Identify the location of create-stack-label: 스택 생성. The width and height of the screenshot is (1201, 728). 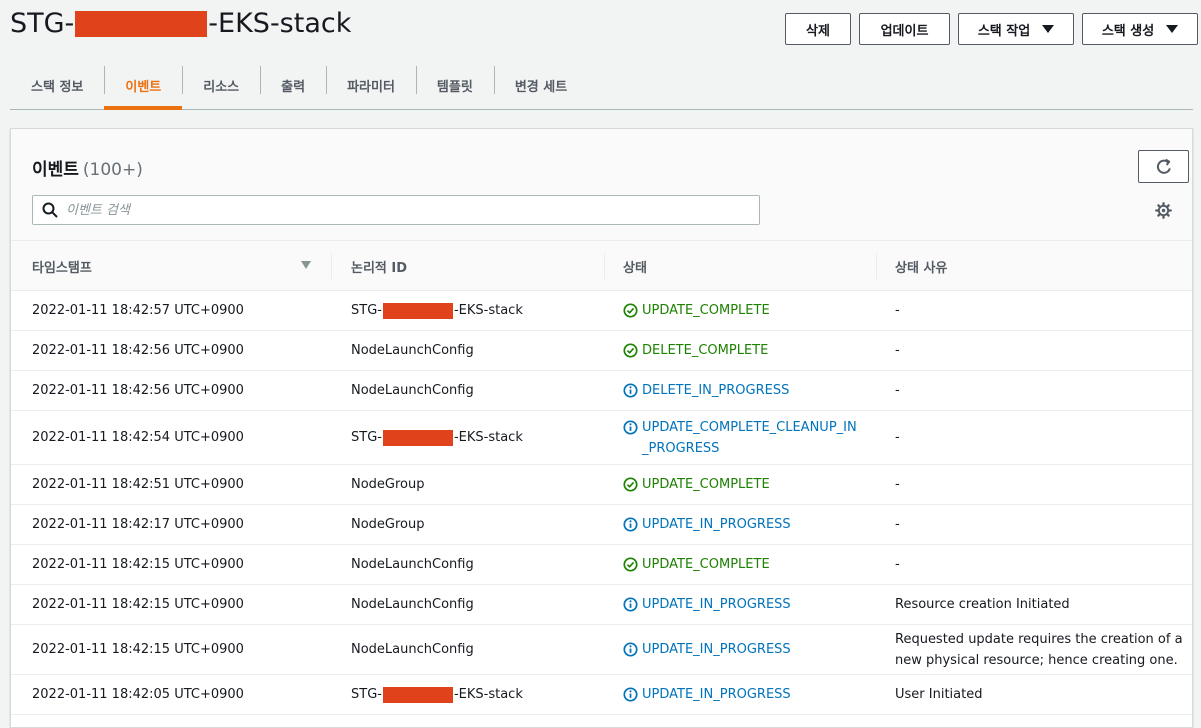
(1128, 31).